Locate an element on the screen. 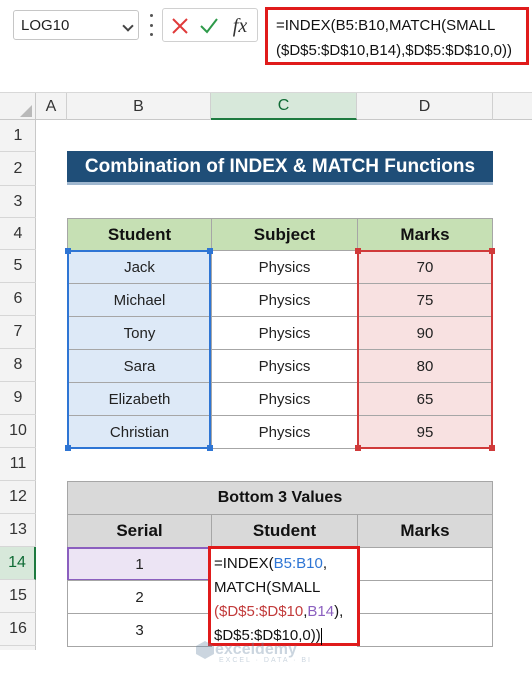 This screenshot has height=686, width=532. serial-cell: 2 is located at coordinates (139, 597).